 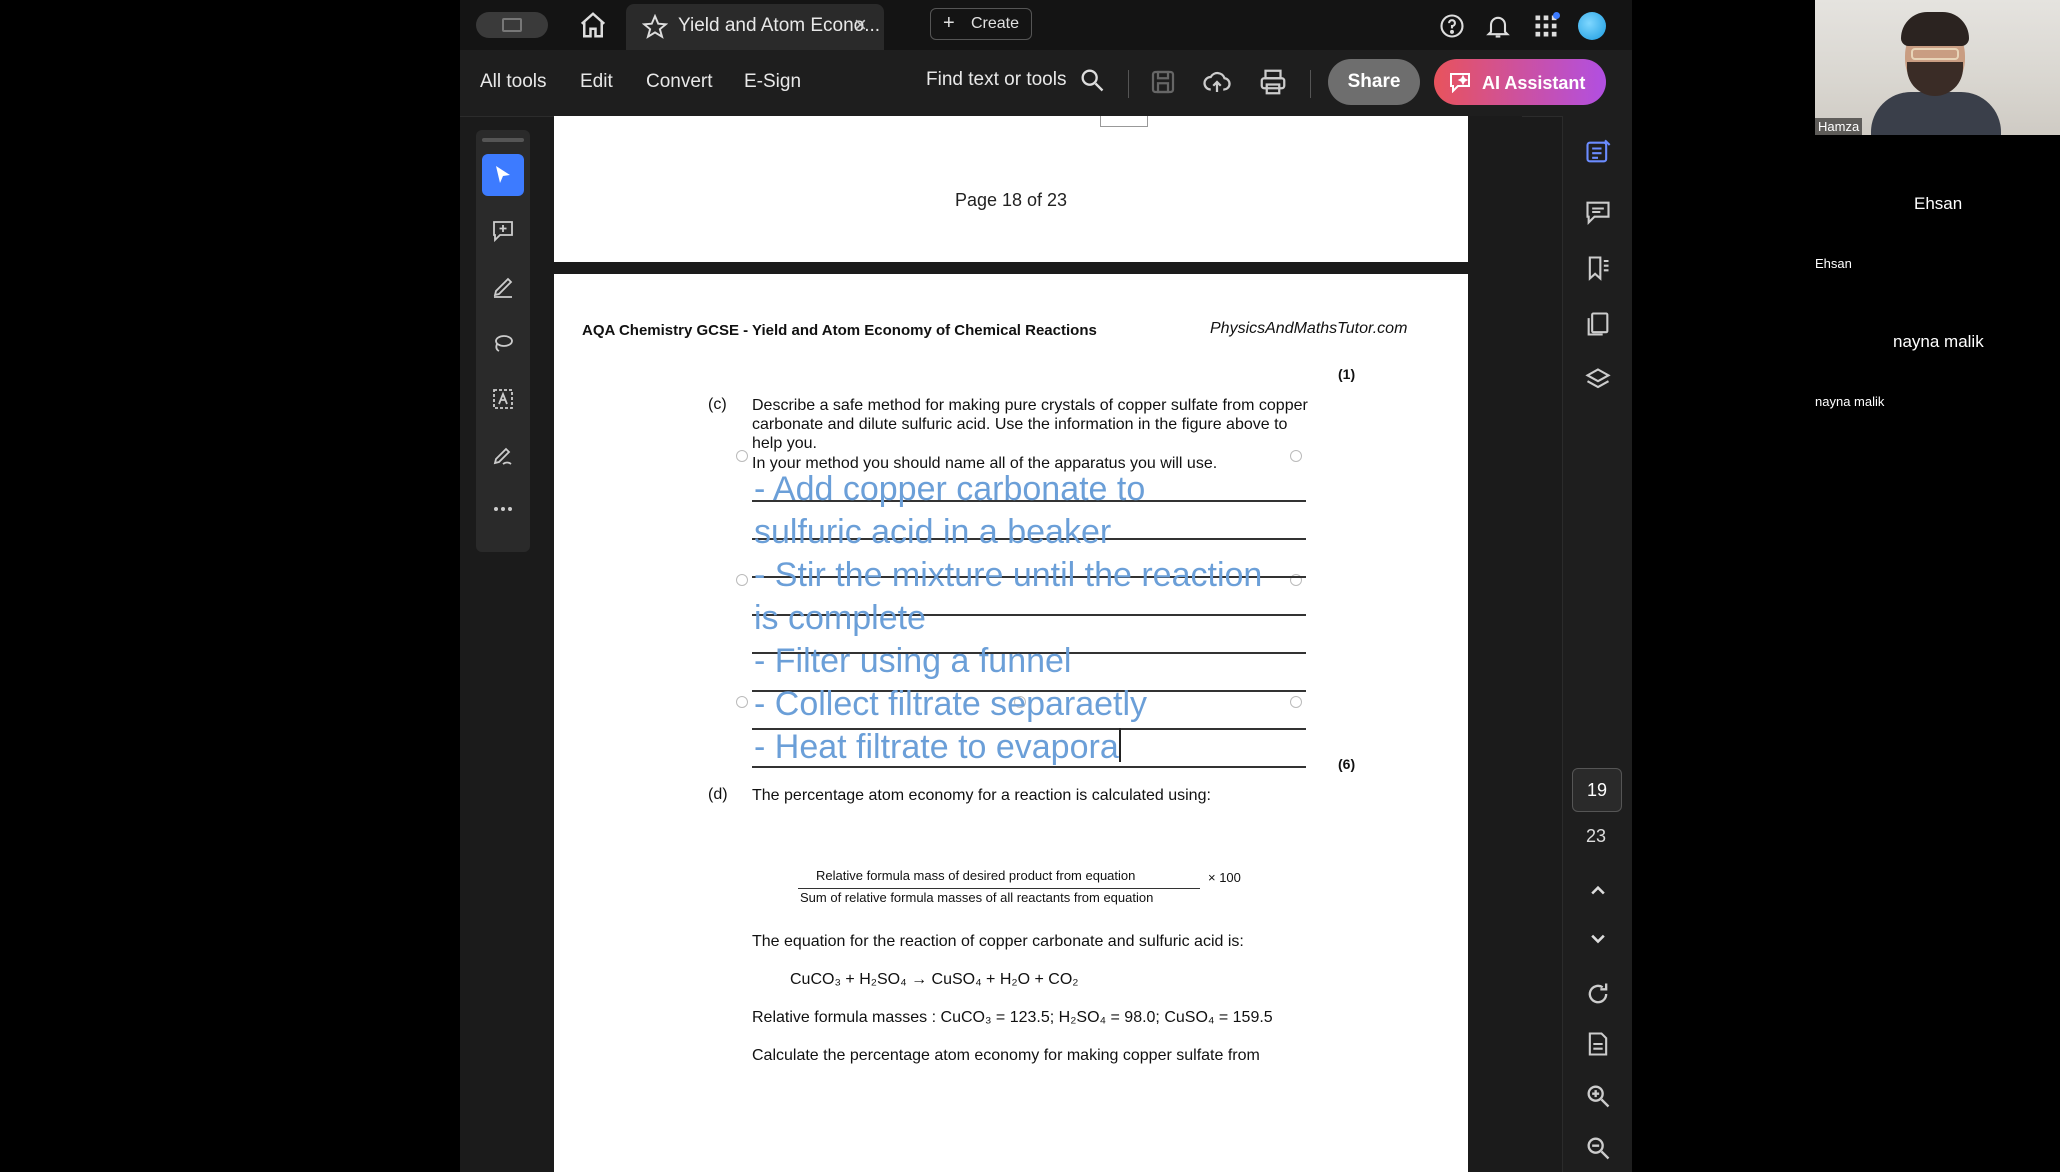 I want to click on more-icon, so click(x=503, y=509).